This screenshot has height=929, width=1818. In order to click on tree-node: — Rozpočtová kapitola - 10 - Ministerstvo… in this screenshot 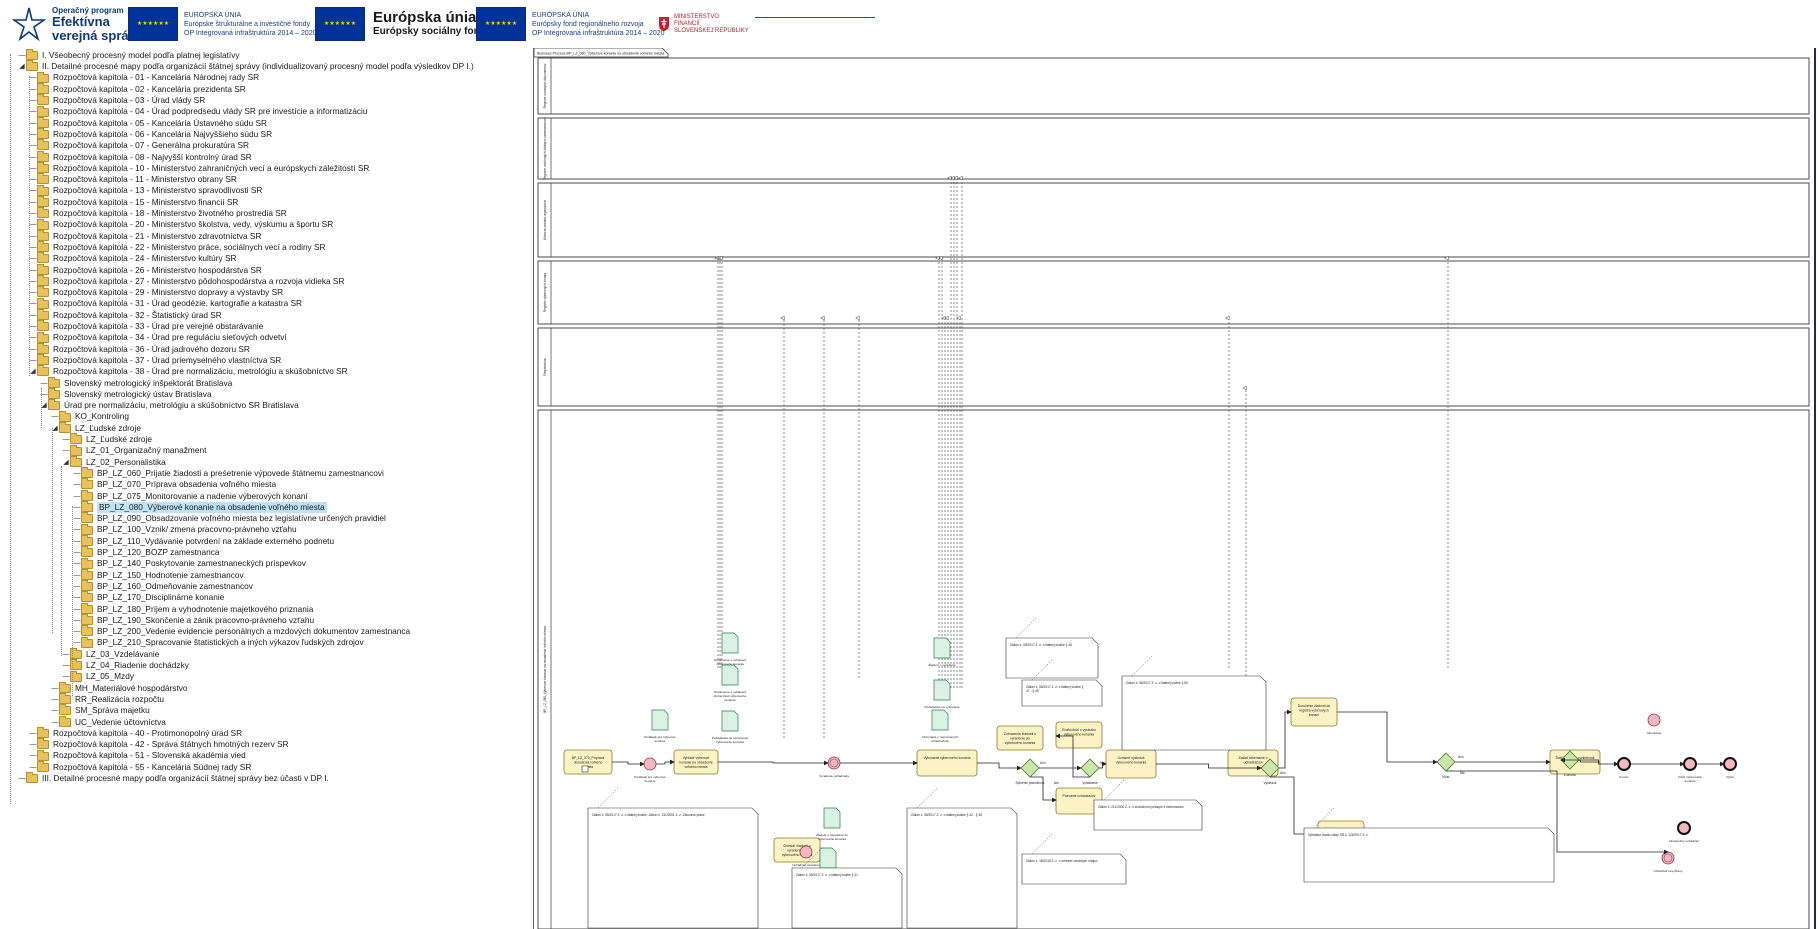, I will do `click(199, 168)`.